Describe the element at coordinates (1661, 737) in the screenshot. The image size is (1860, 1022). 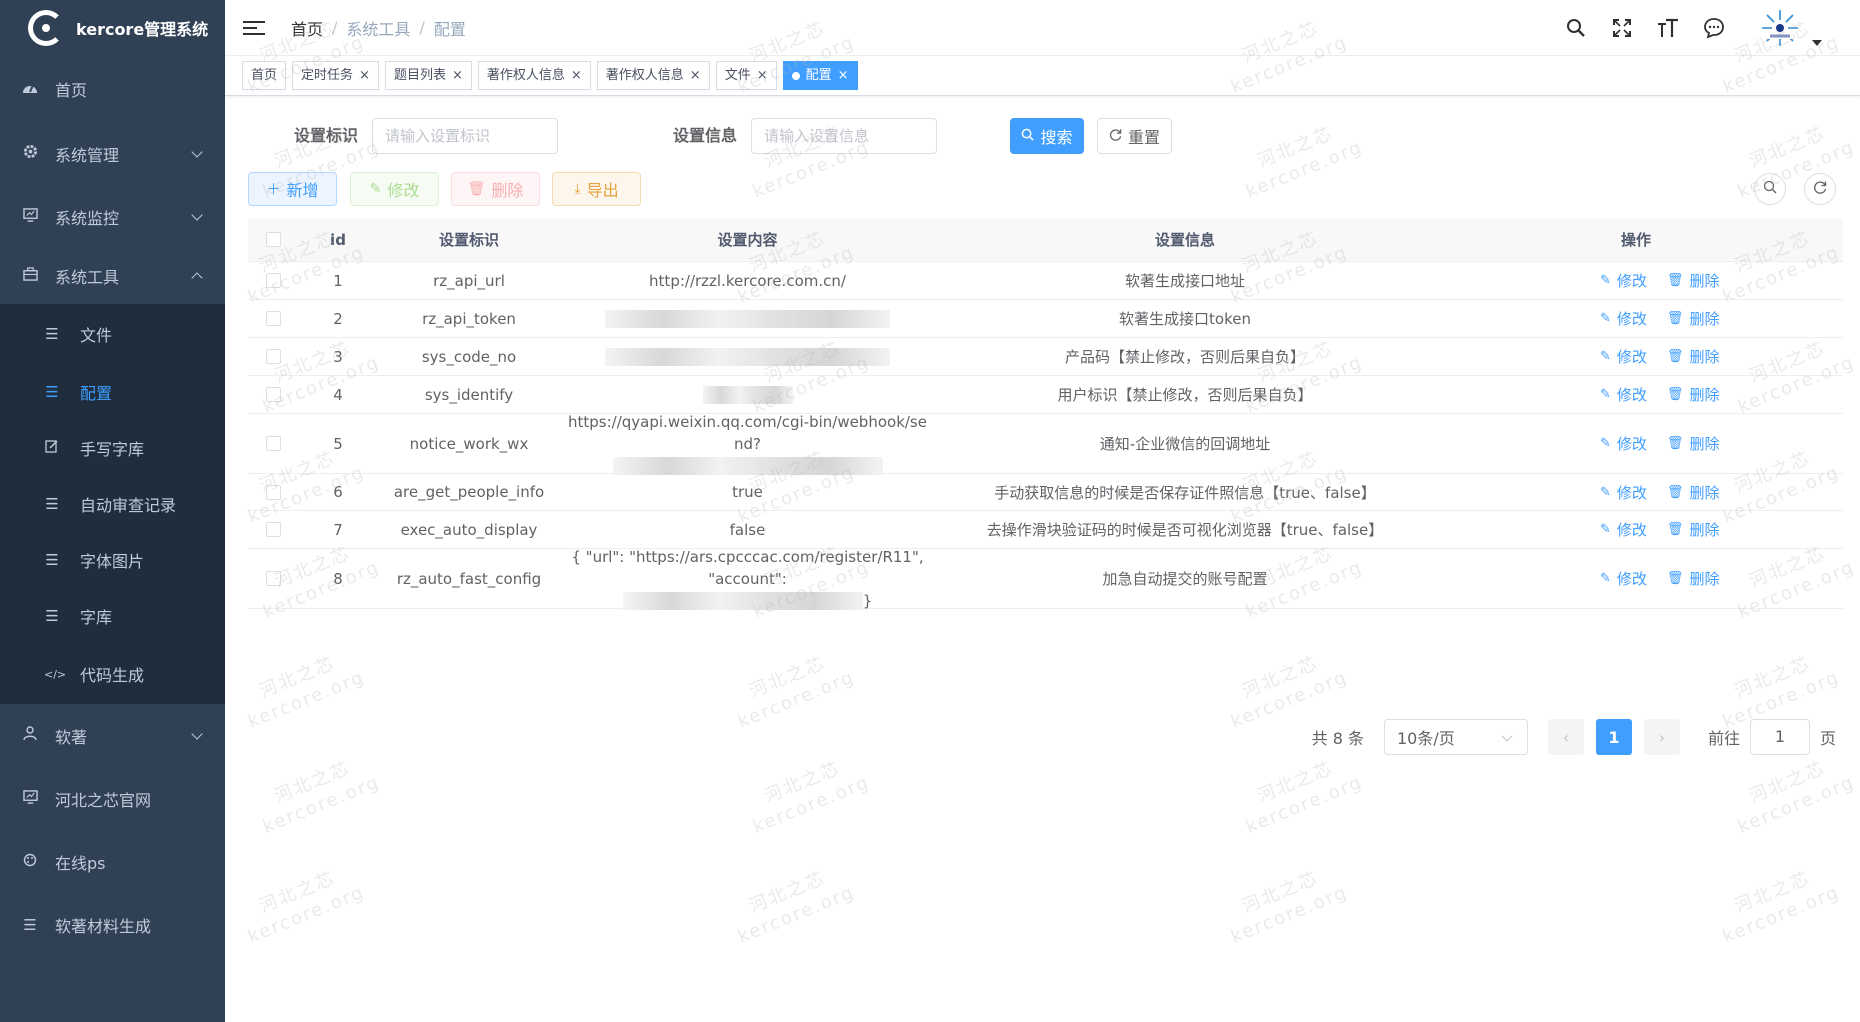
I see `next-page-button: ›` at that location.